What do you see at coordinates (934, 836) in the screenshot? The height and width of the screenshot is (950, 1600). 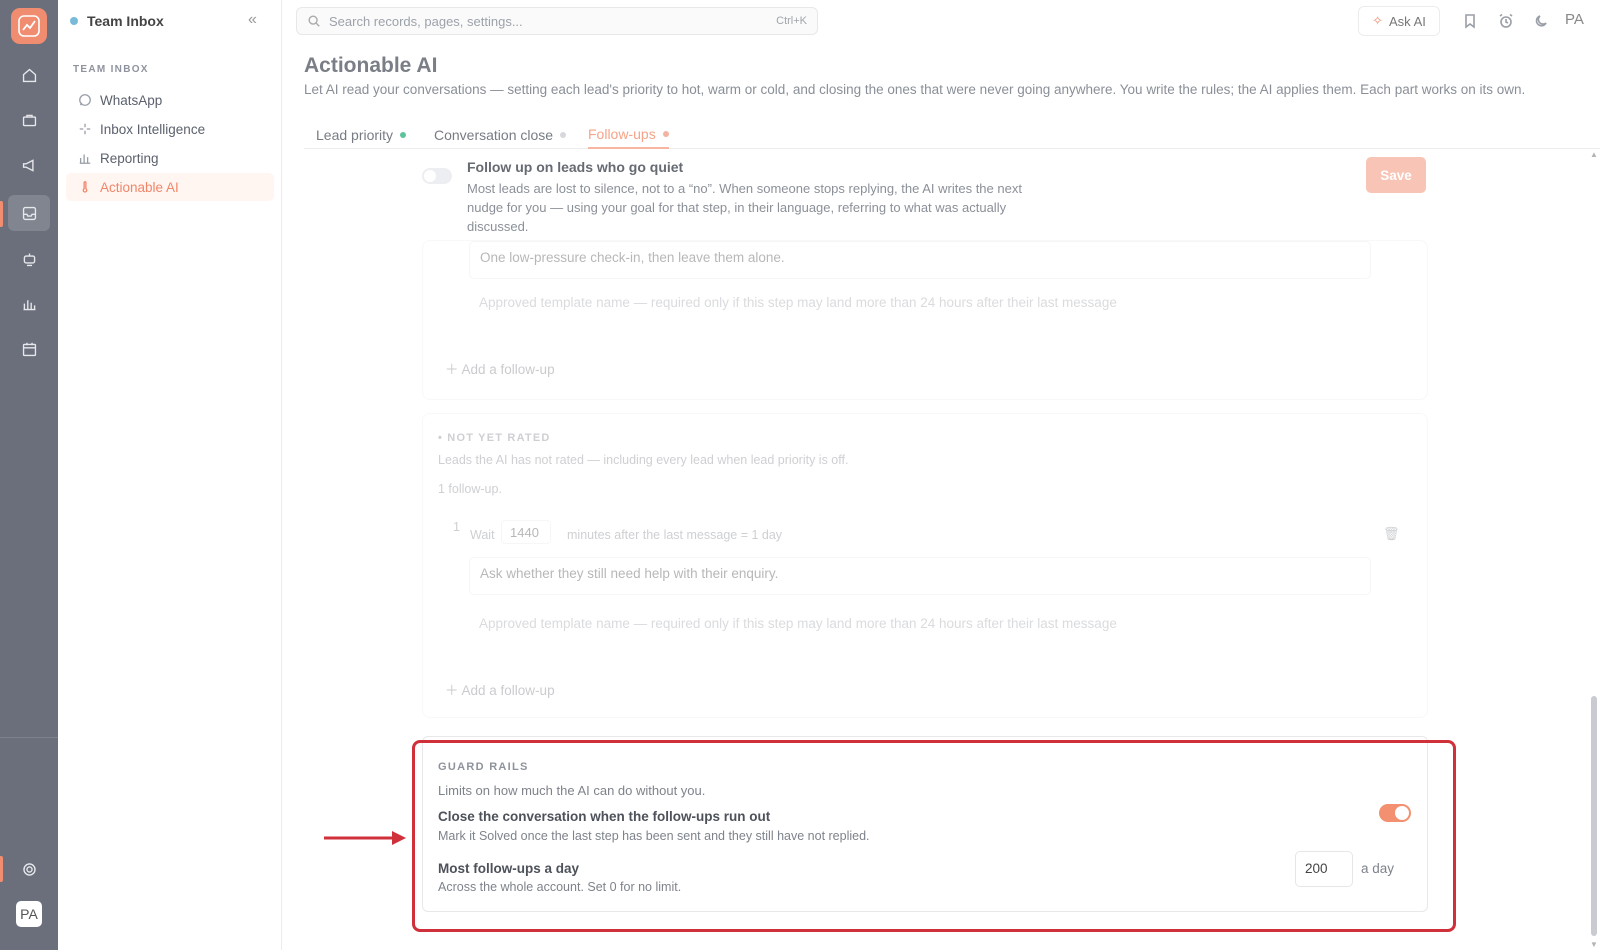 I see `annotation-highlight-box` at bounding box center [934, 836].